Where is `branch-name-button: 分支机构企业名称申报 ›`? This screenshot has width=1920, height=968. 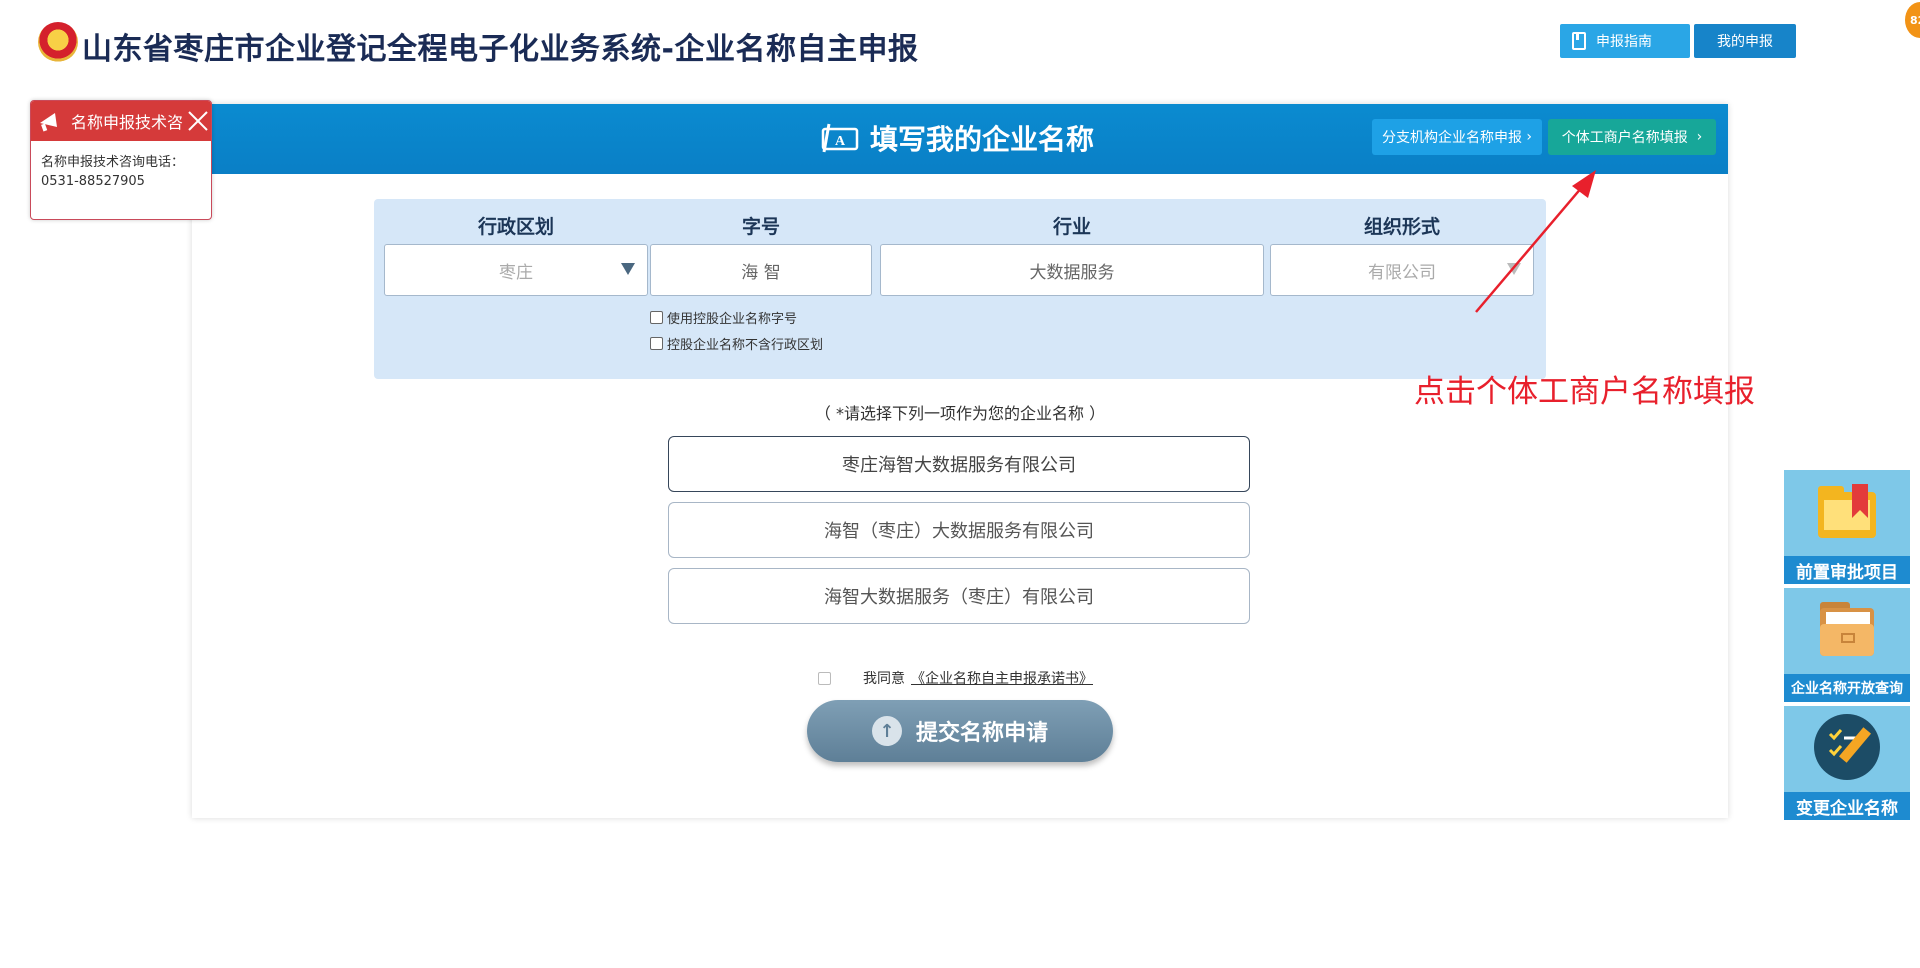
branch-name-button: 分支机构企业名称申报 › is located at coordinates (1457, 137).